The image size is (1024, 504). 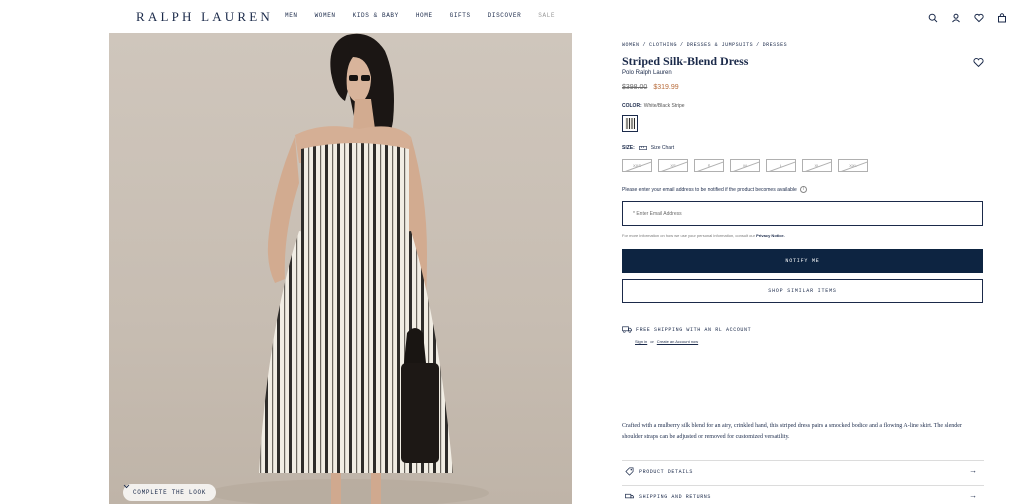 What do you see at coordinates (685, 61) in the screenshot?
I see `product-title: Striped Silk-Blend Dress` at bounding box center [685, 61].